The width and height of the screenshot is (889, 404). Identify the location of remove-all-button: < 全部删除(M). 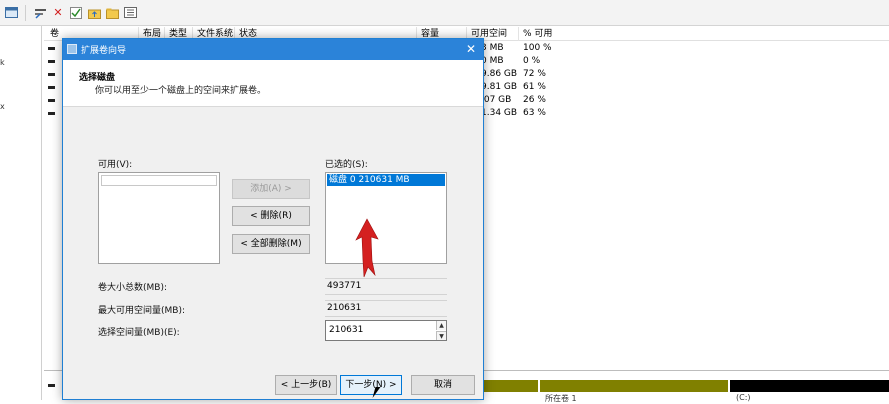
(271, 244).